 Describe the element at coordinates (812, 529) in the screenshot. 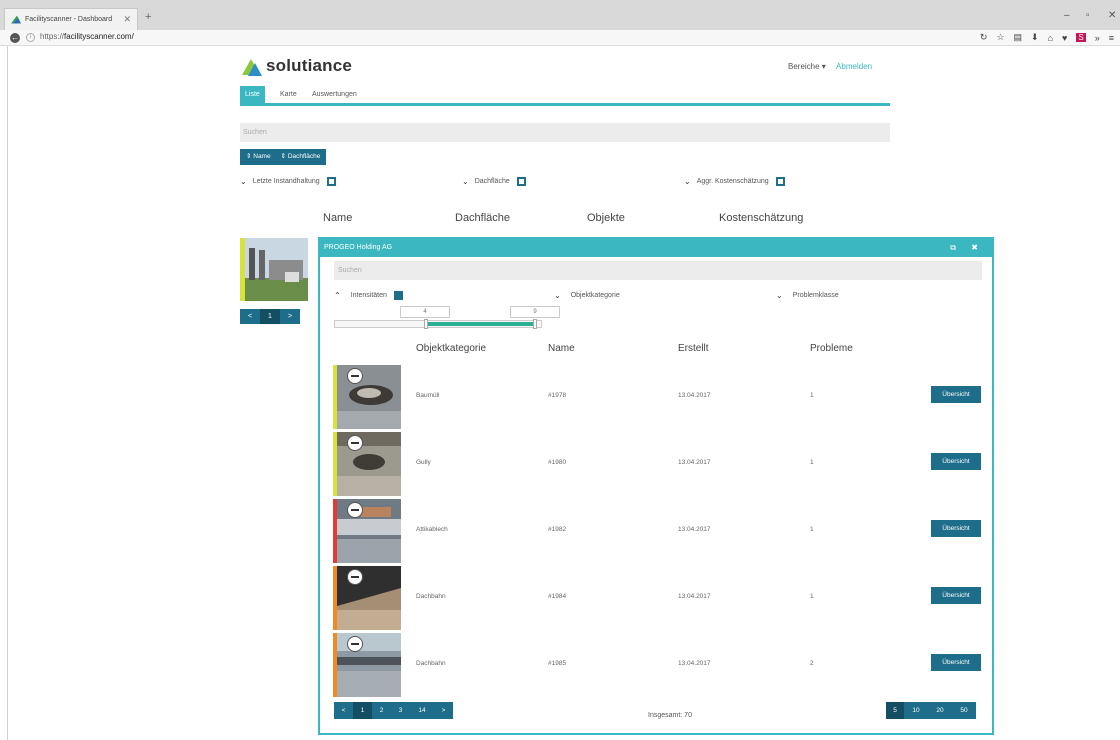

I see `row-problems: 1` at that location.